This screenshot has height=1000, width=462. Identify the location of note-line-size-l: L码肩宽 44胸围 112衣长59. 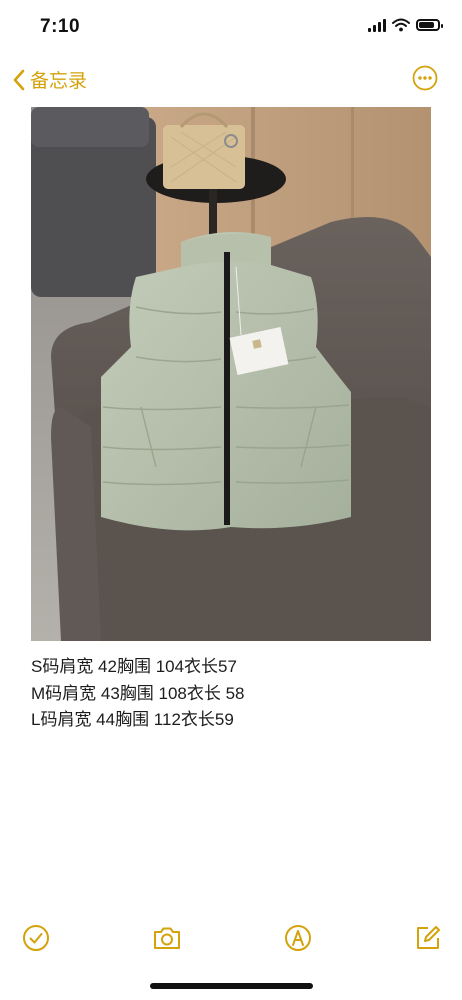
(132, 719).